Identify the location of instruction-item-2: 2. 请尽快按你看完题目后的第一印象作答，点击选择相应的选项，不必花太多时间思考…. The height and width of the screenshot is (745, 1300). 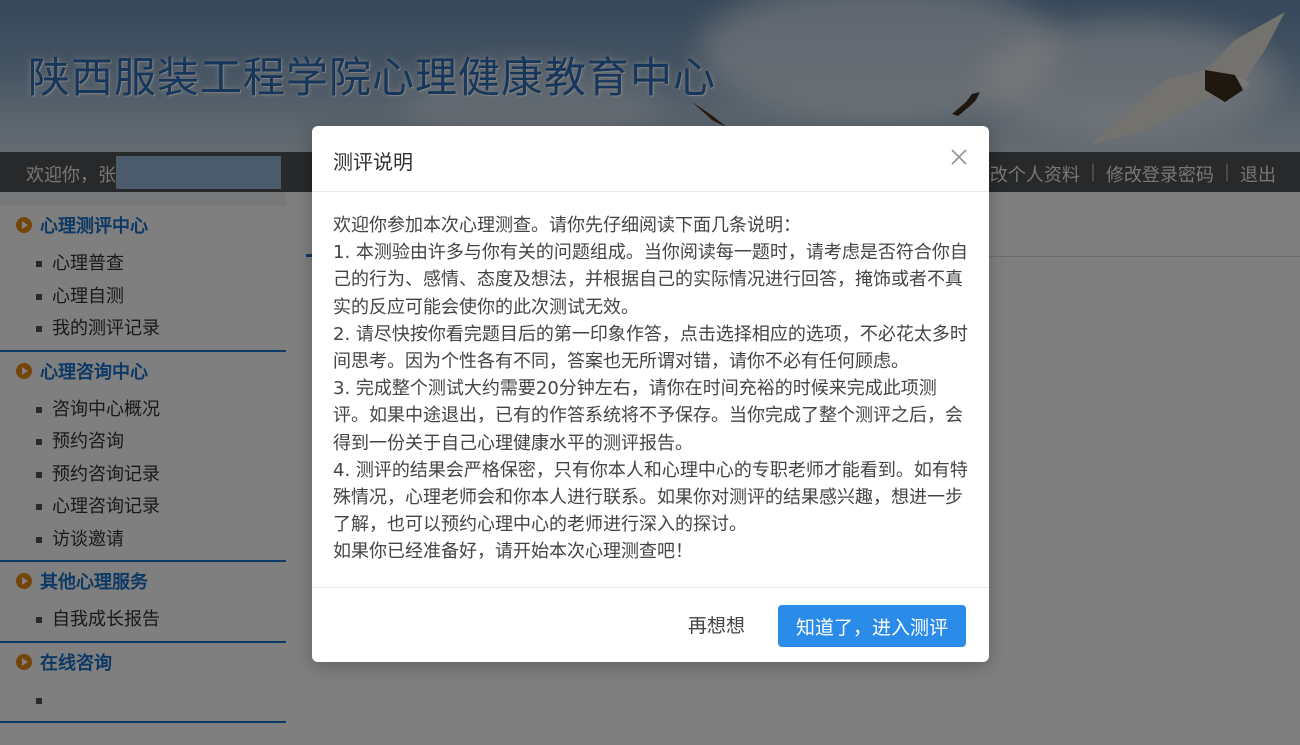
(650, 348).